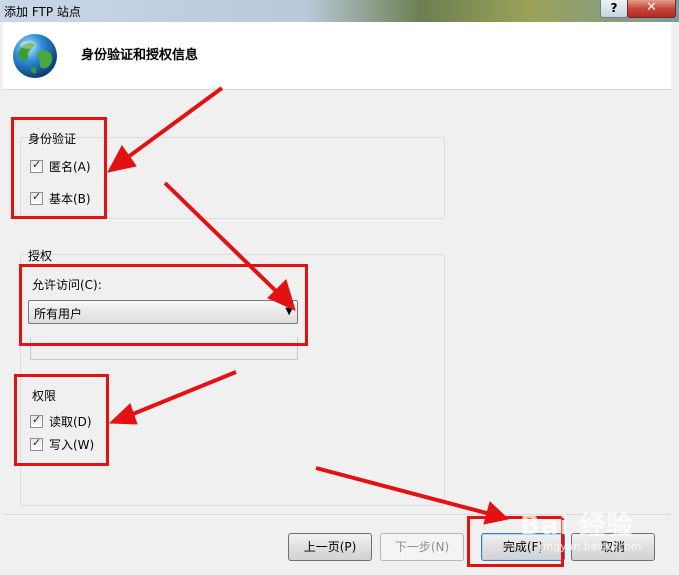 The height and width of the screenshot is (575, 679). I want to click on prev-button: 上一页(P), so click(330, 547).